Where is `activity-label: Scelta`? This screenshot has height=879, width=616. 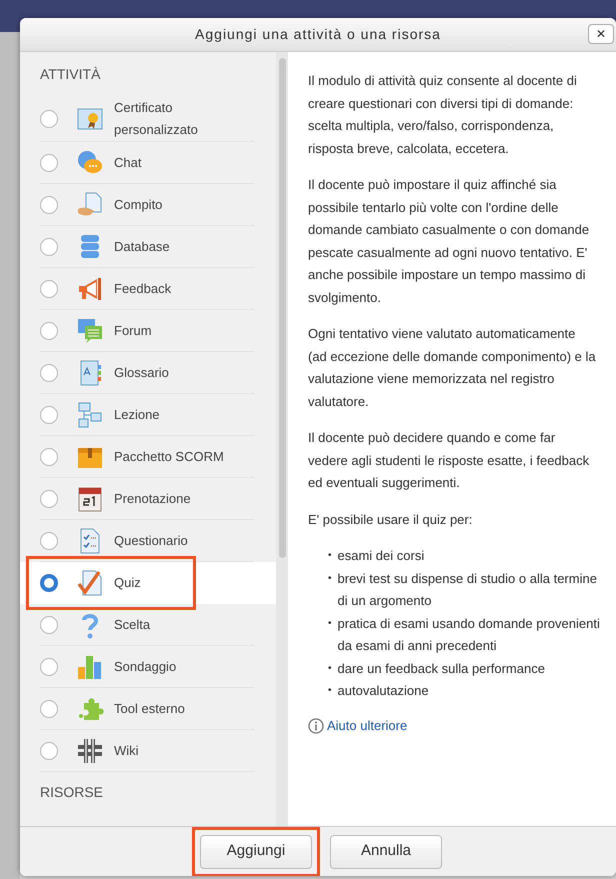
activity-label: Scelta is located at coordinates (132, 625).